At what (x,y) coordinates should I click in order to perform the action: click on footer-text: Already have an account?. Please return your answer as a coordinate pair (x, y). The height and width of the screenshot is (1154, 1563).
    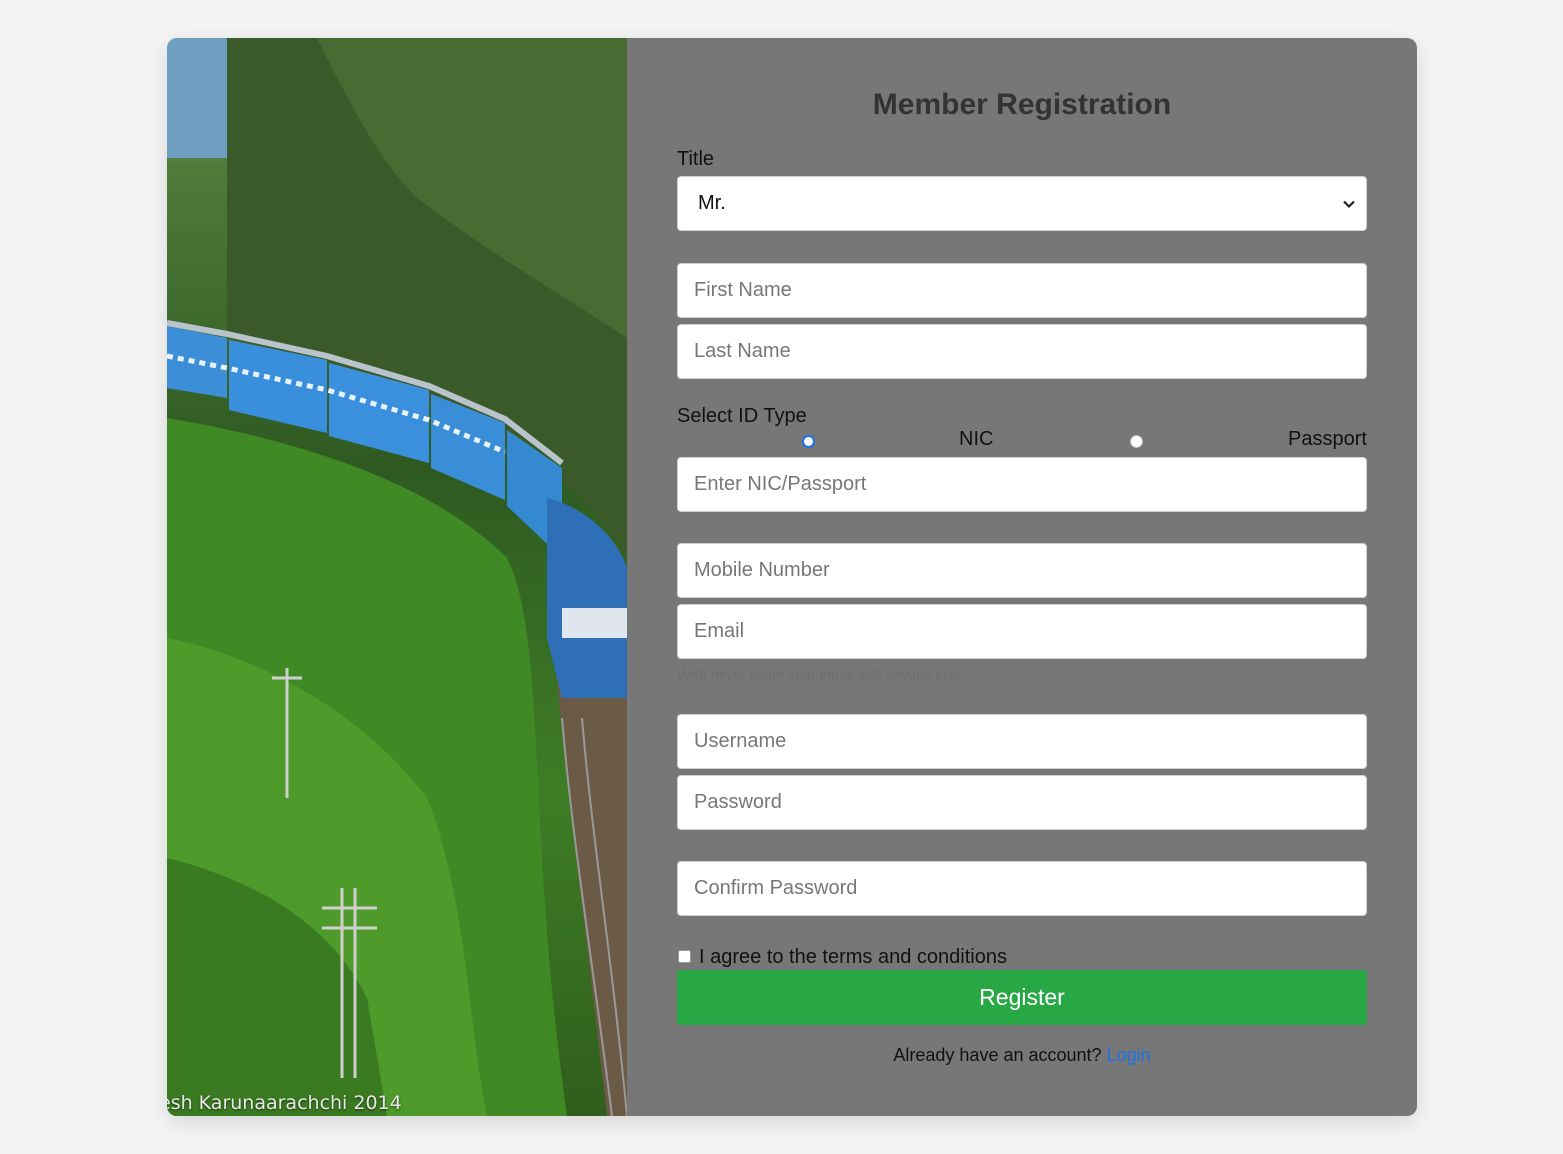
    Looking at the image, I should click on (997, 1055).